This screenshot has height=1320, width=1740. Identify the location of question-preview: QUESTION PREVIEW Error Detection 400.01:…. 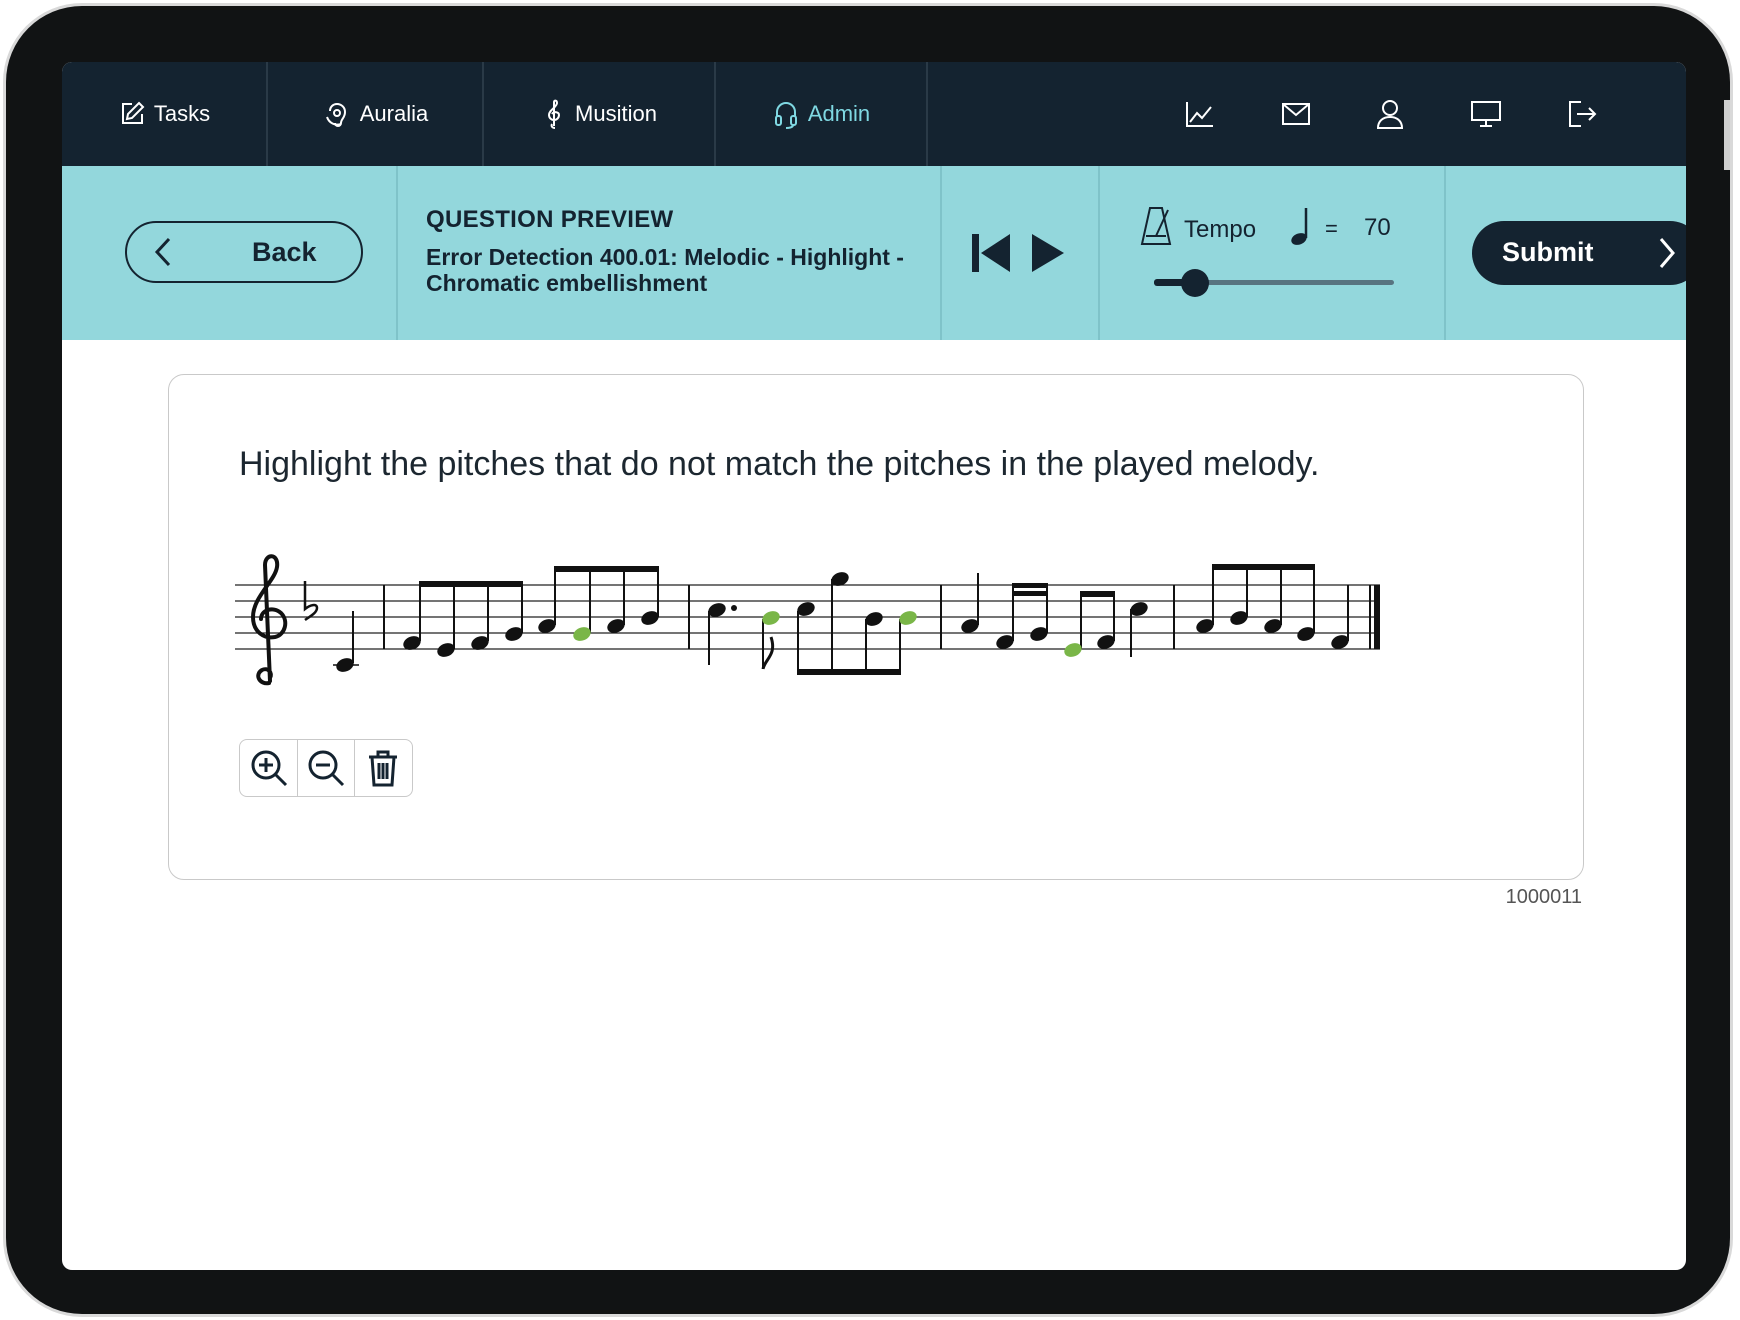
(671, 251).